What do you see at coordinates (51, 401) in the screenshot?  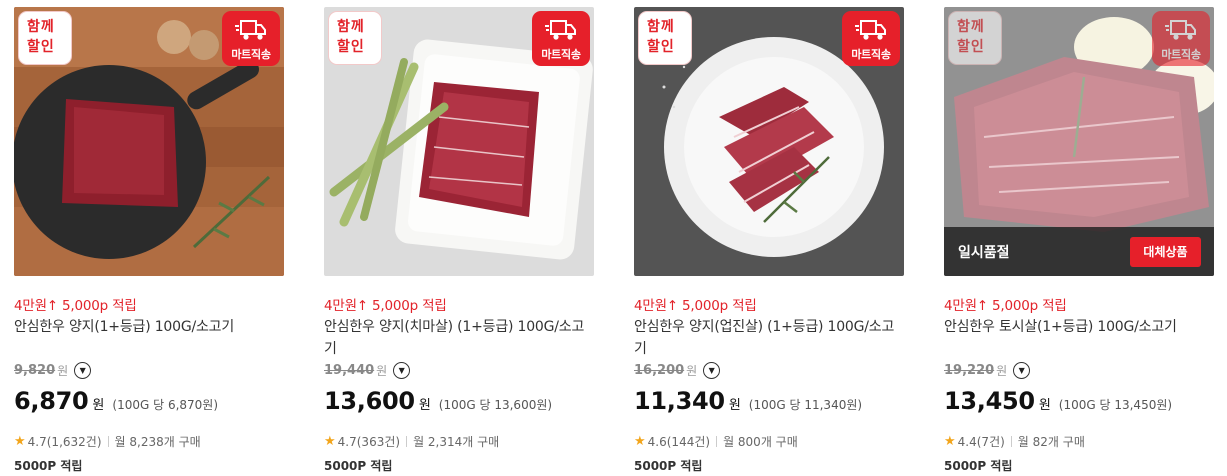 I see `sale-price: 6,870` at bounding box center [51, 401].